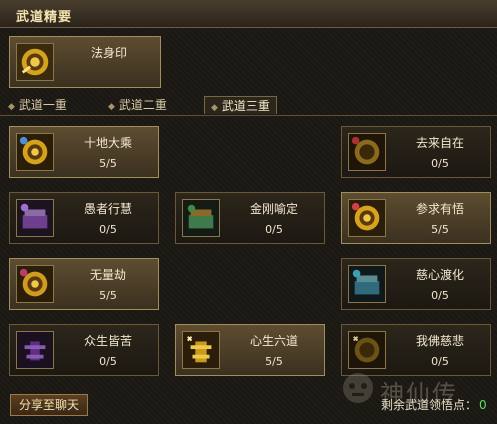 Image resolution: width=497 pixels, height=424 pixels. Describe the element at coordinates (44, 17) in the screenshot. I see `section-title: 武道精要` at that location.